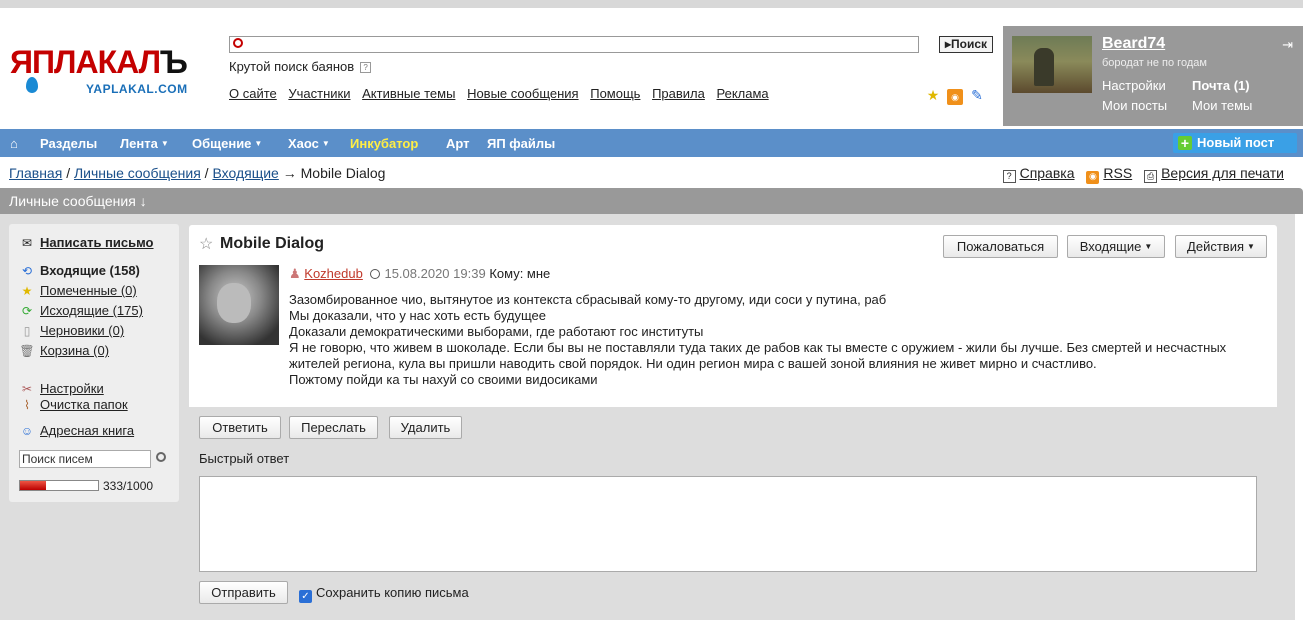 The image size is (1303, 620). What do you see at coordinates (72, 388) in the screenshot?
I see `mail-settings-label: Настройки` at bounding box center [72, 388].